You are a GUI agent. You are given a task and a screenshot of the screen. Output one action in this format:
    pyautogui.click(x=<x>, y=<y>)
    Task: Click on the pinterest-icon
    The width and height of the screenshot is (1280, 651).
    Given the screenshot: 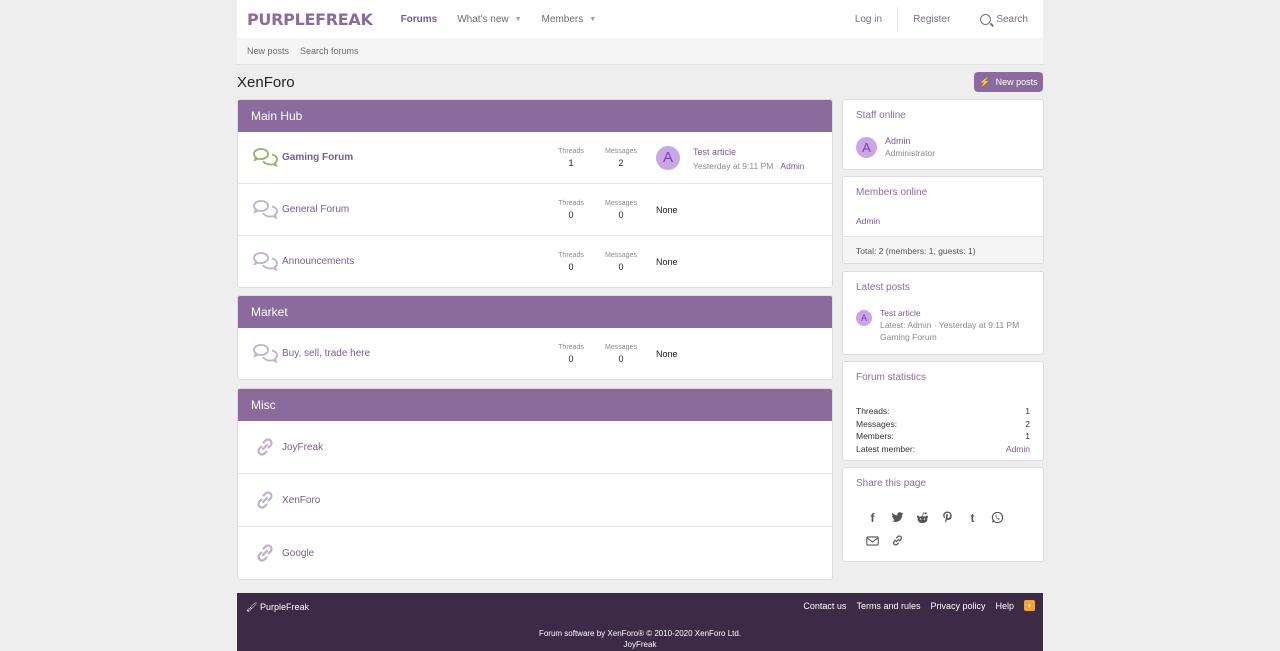 What is the action you would take?
    pyautogui.click(x=947, y=517)
    